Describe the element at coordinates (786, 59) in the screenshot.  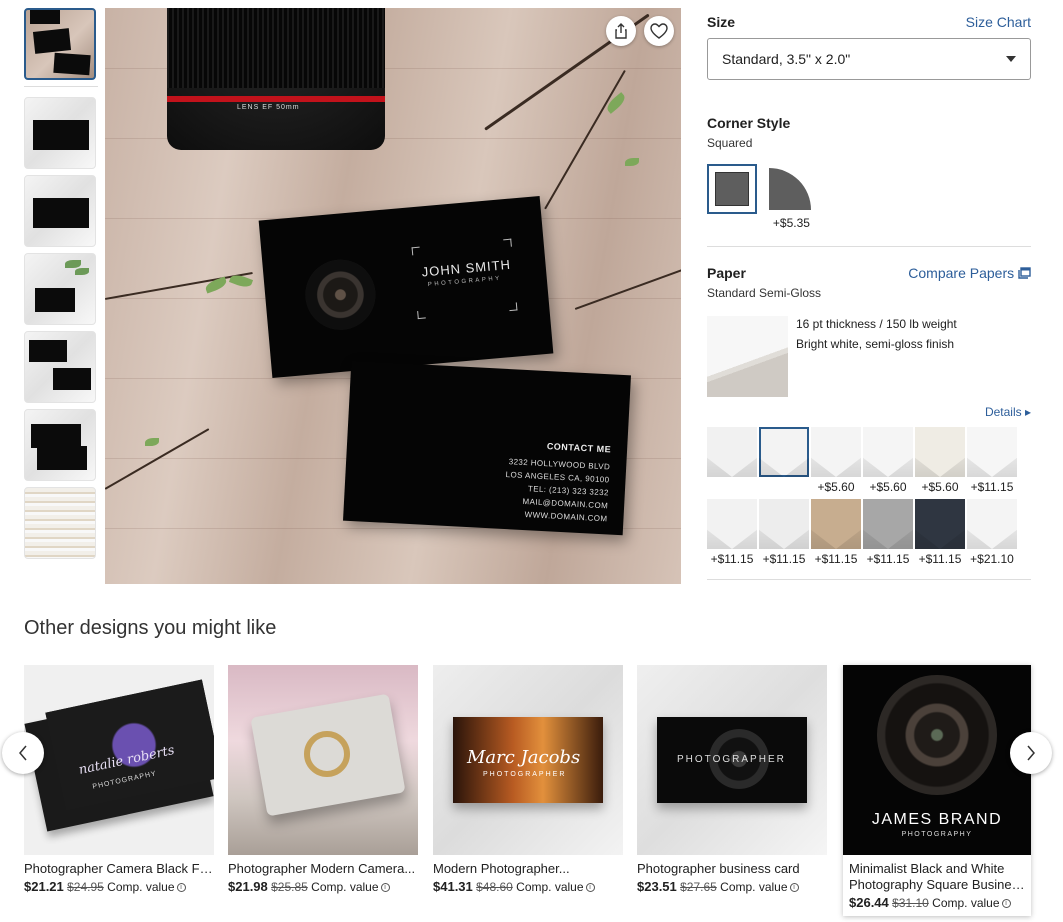
I see `size-selected-value: Standard, 3.5" x 2.0"` at that location.